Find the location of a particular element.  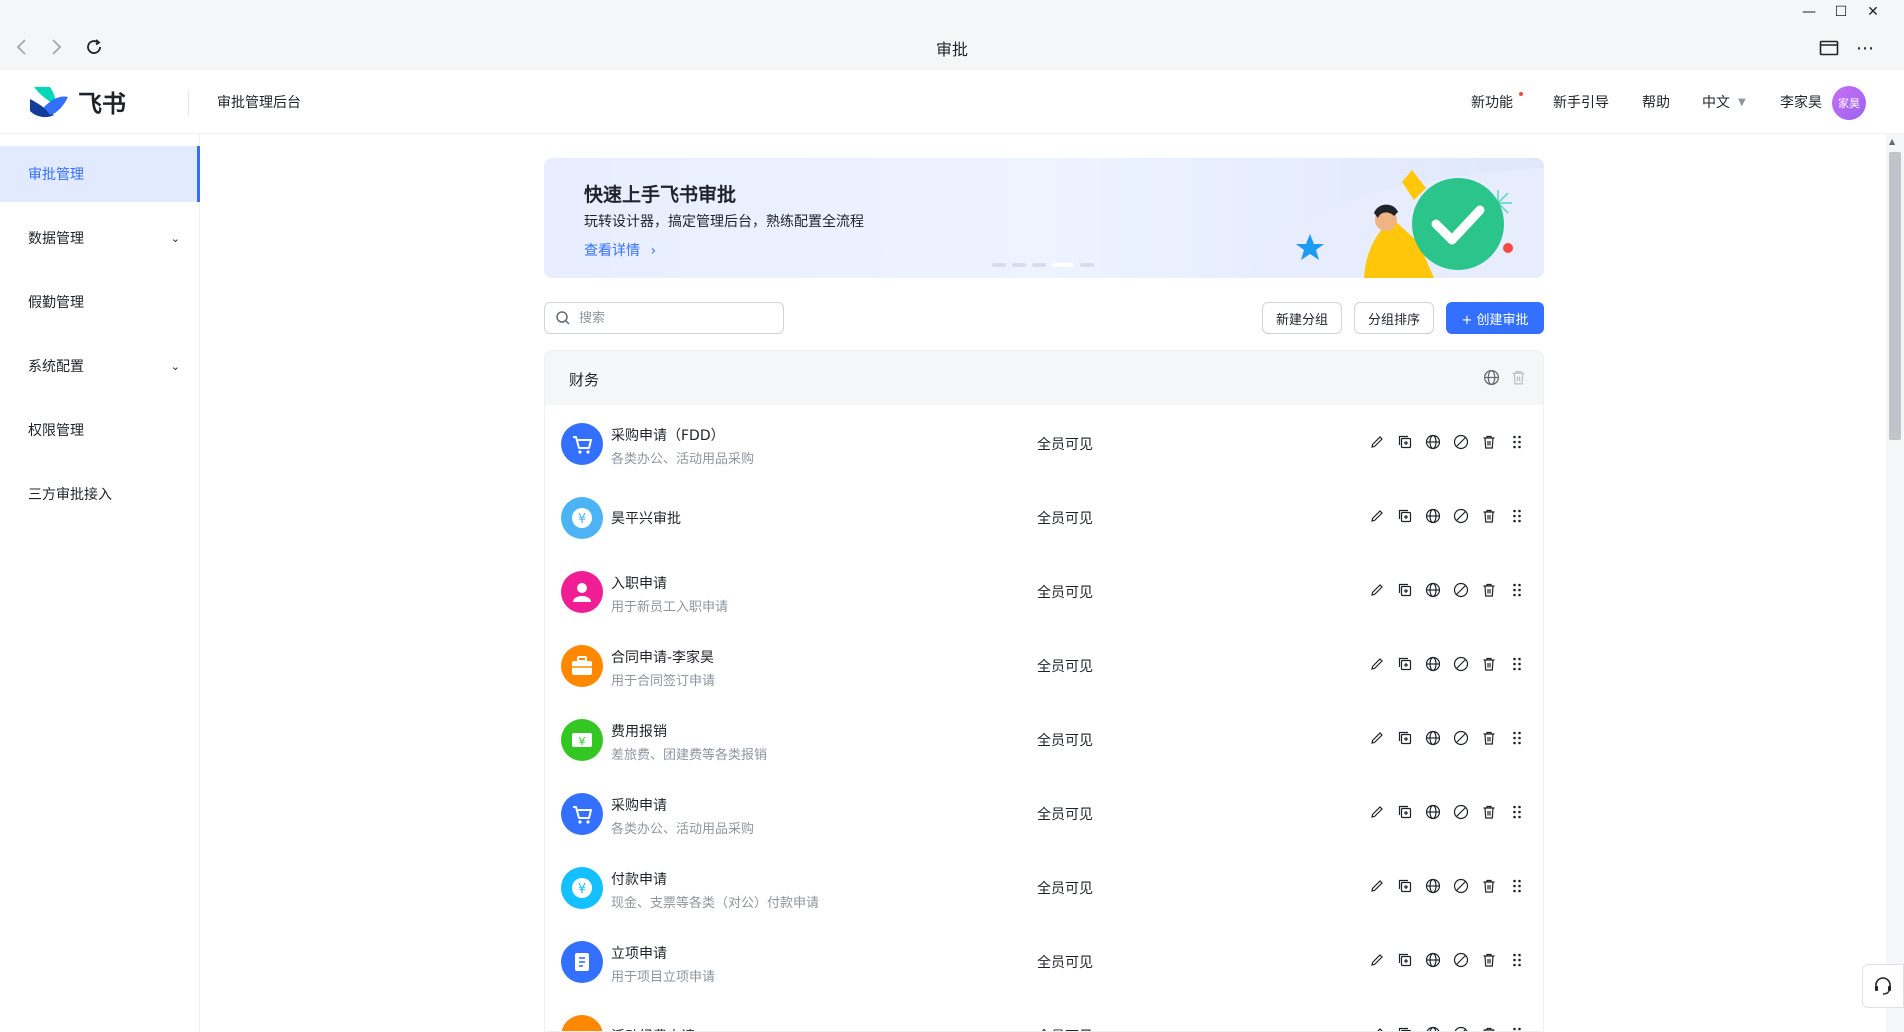

scroll-up-arrow: ▲ is located at coordinates (1892, 141).